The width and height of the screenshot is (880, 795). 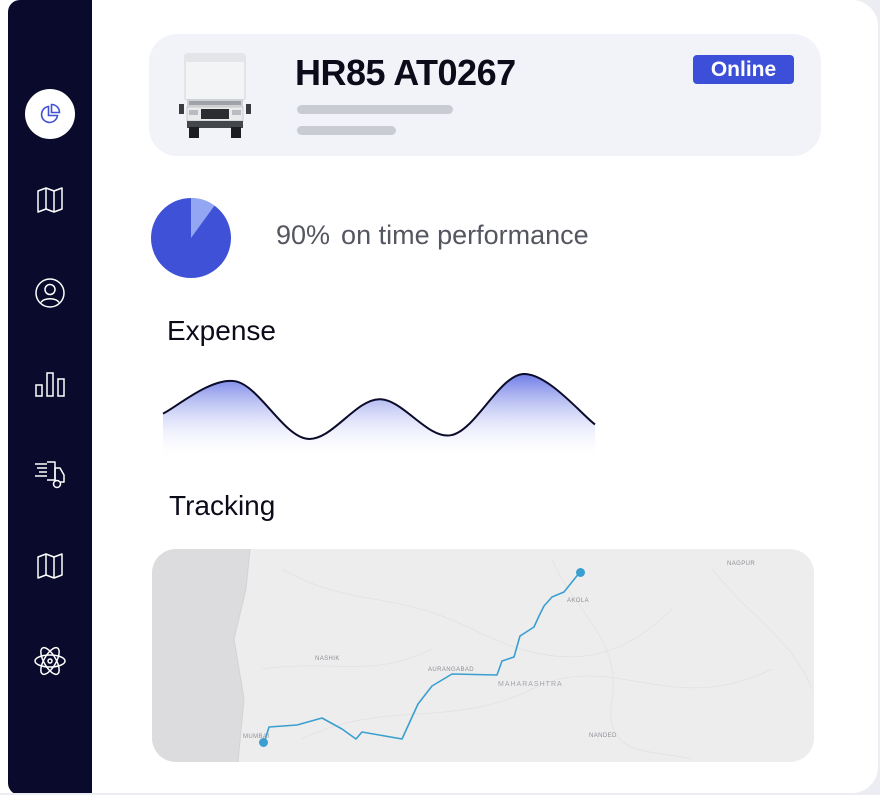 What do you see at coordinates (451, 670) in the screenshot?
I see `map-label-aurangabad: AURANGABAD` at bounding box center [451, 670].